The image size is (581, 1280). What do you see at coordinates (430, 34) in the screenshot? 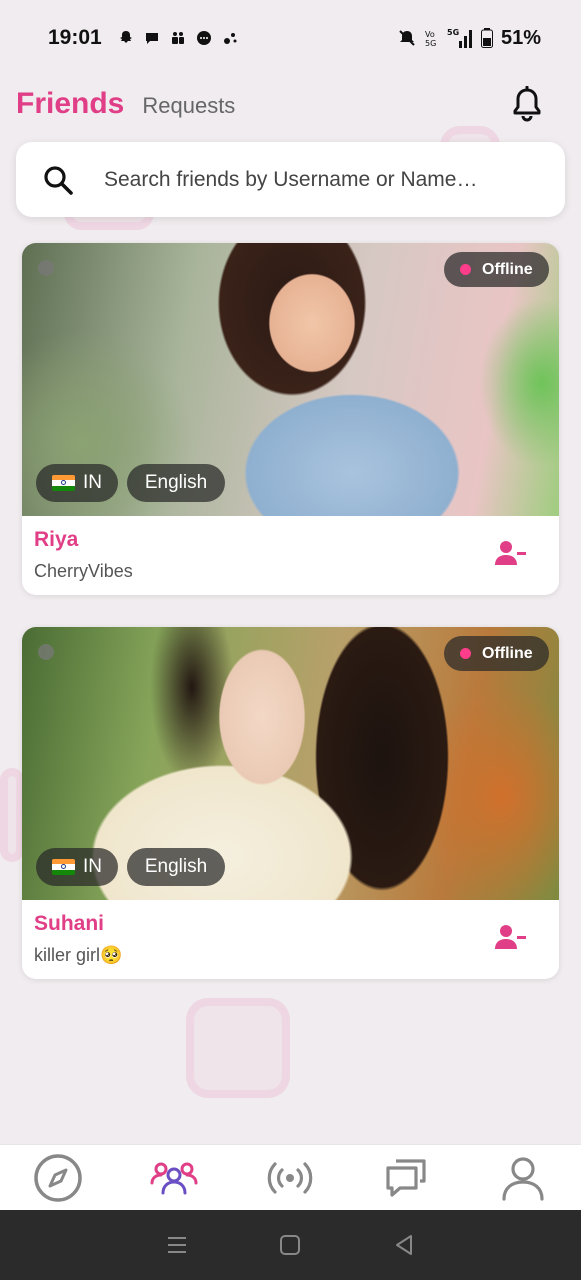
I see `svg-text: Vo` at bounding box center [430, 34].